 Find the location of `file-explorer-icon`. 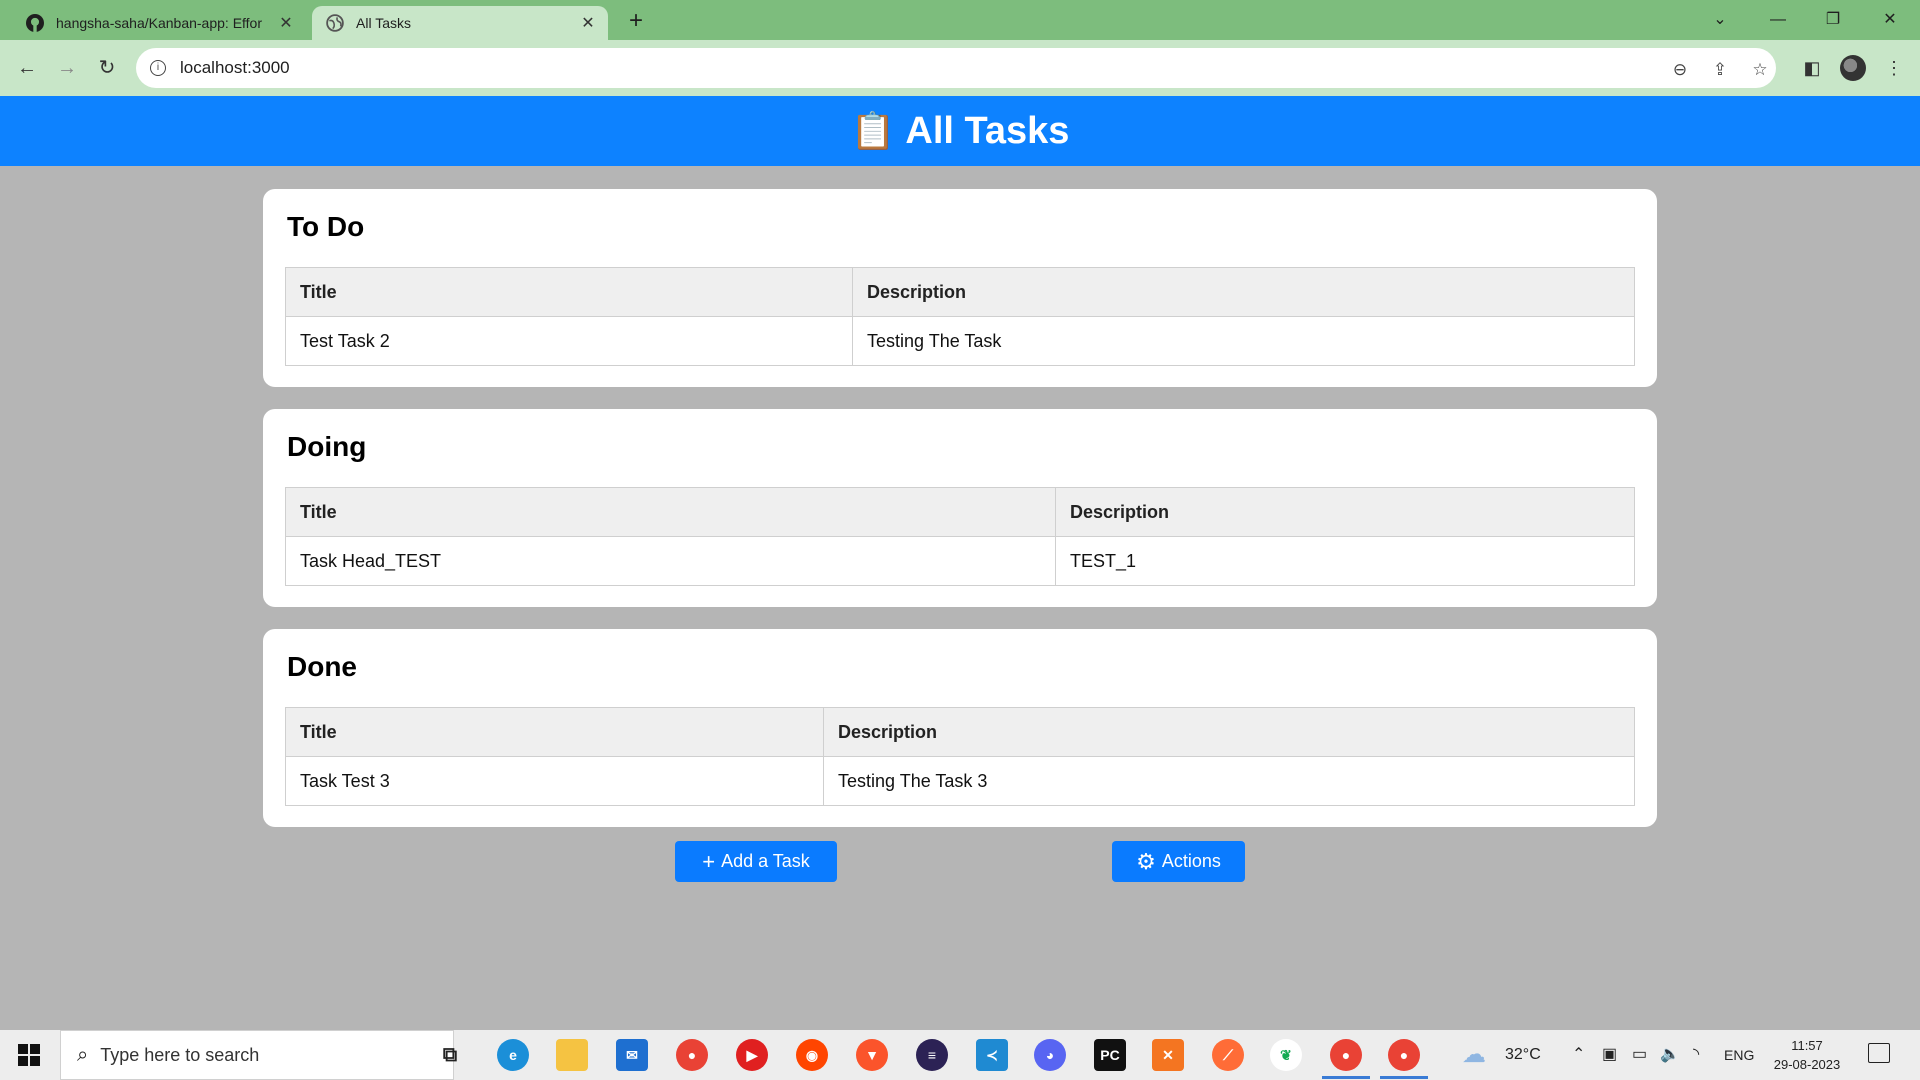

file-explorer-icon is located at coordinates (572, 1055).